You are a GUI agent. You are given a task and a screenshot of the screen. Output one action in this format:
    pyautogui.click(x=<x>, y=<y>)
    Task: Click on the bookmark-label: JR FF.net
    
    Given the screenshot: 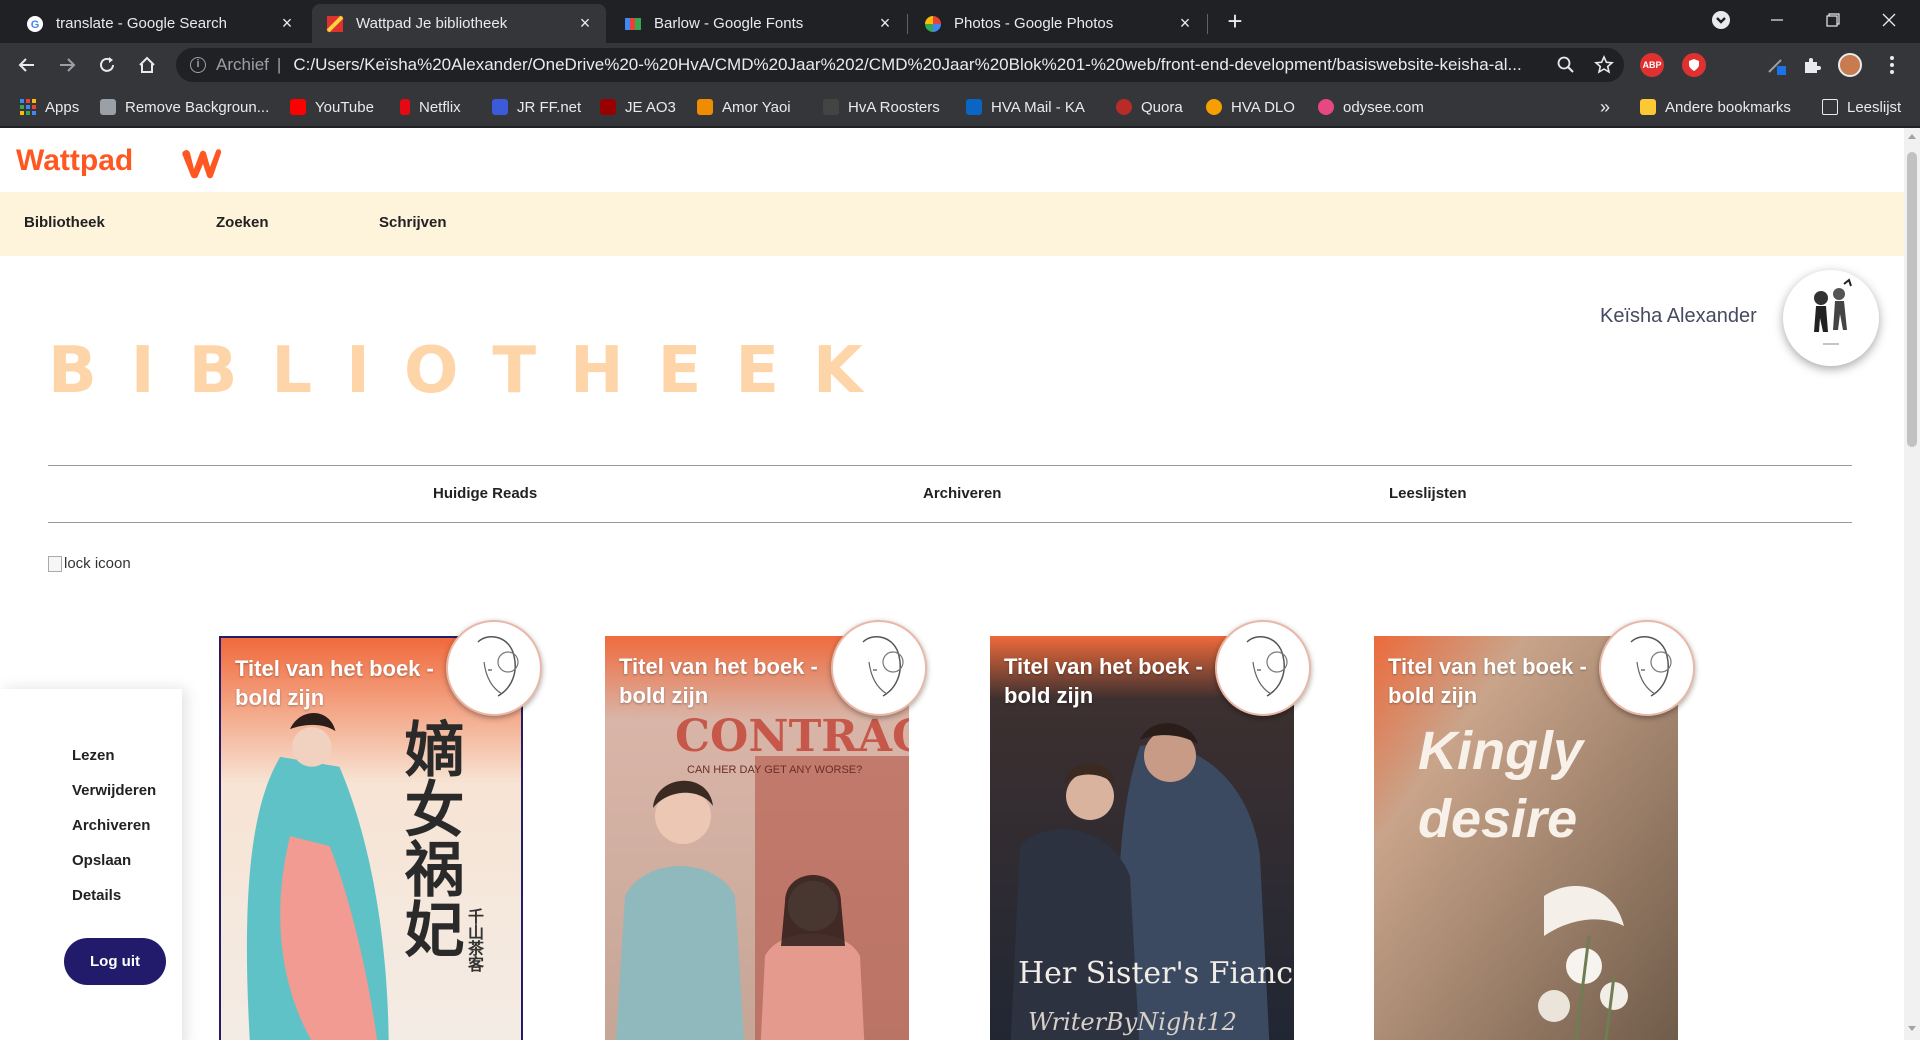 What is the action you would take?
    pyautogui.click(x=549, y=107)
    